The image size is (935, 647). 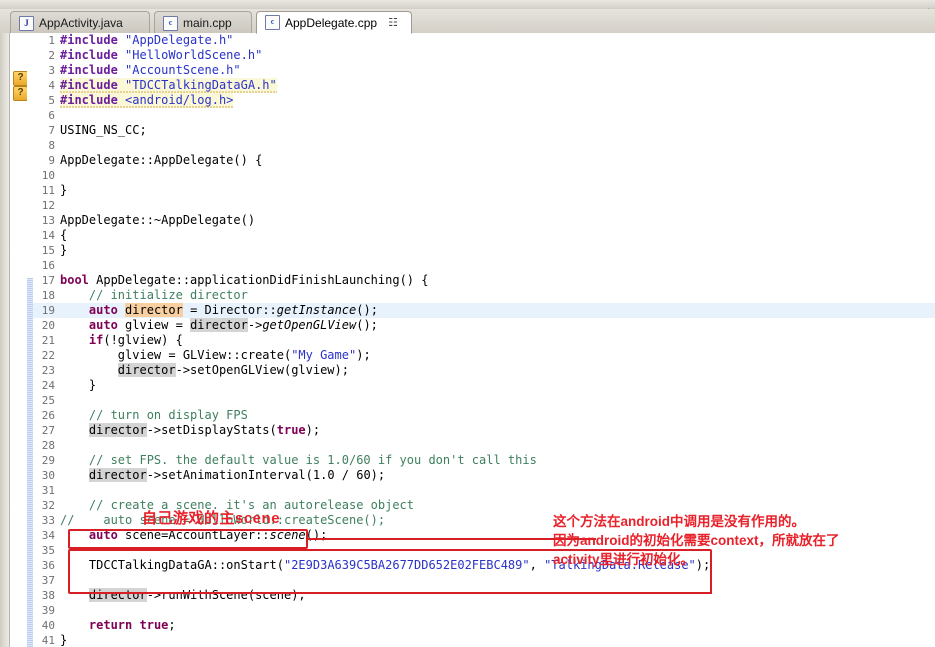 I want to click on code-line: 2 #include "HelloWorldScene.h", so click(x=484, y=55).